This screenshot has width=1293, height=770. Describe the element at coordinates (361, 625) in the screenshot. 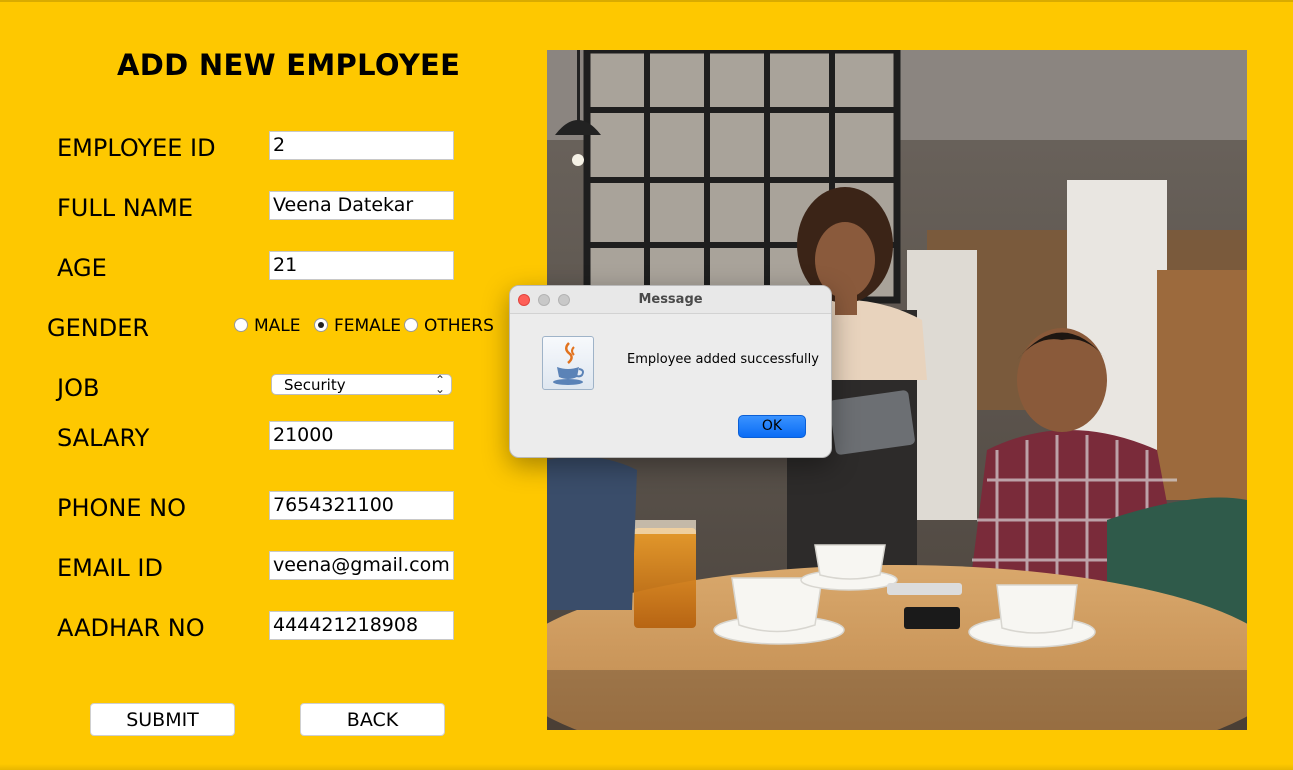

I see `aadhar-field: 444421218908` at that location.